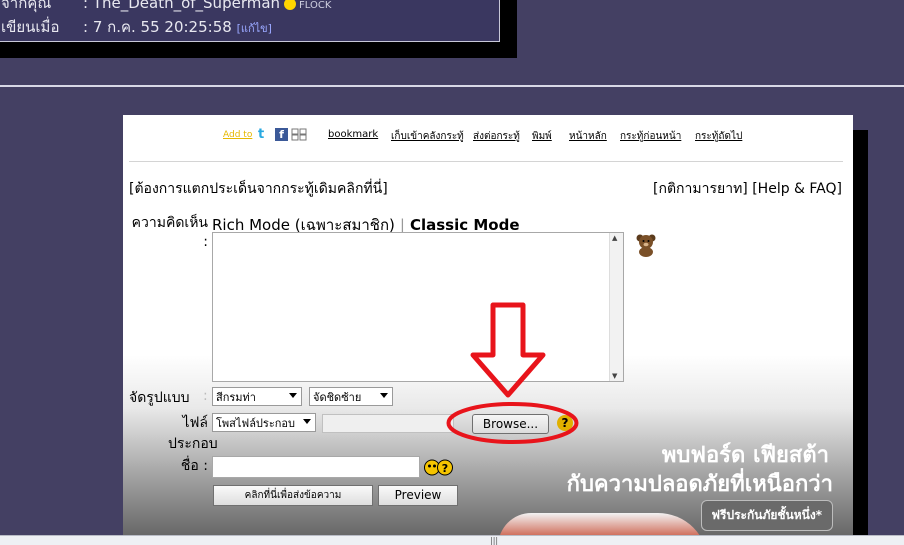  What do you see at coordinates (290, 5) in the screenshot?
I see `flock-icon` at bounding box center [290, 5].